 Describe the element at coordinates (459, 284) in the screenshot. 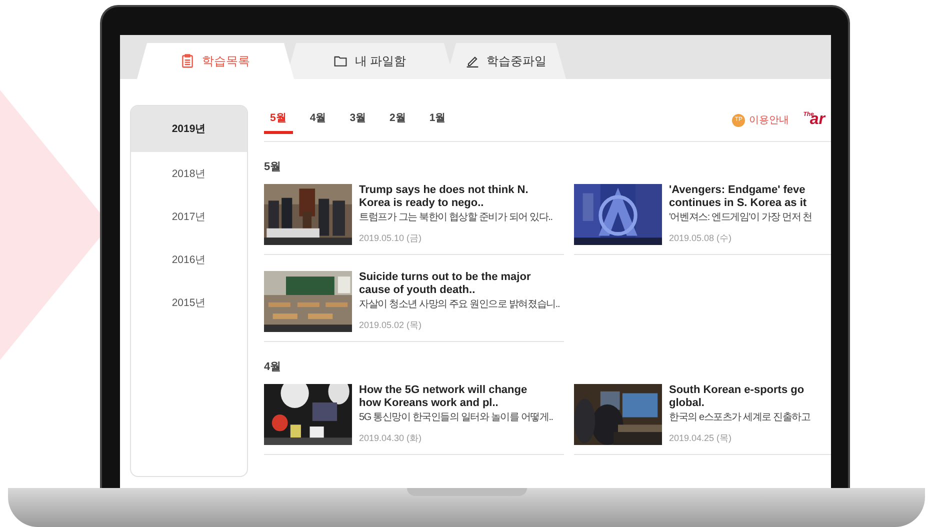

I see `article-title: Suicide turns out to be the major cause of youth death..` at that location.